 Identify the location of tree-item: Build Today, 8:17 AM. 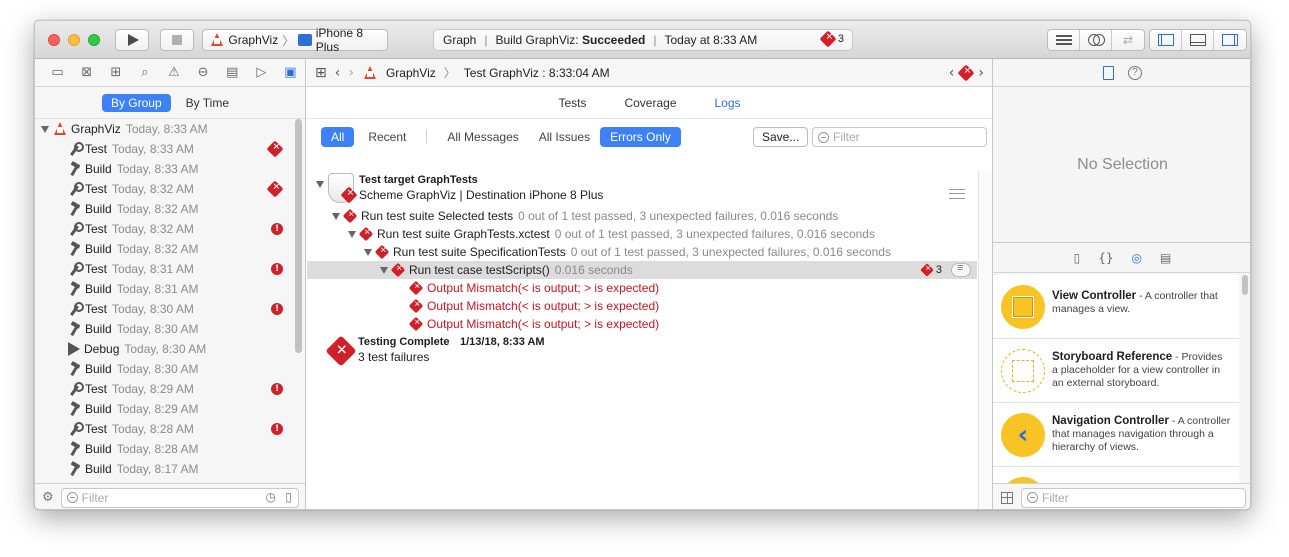
(166, 469).